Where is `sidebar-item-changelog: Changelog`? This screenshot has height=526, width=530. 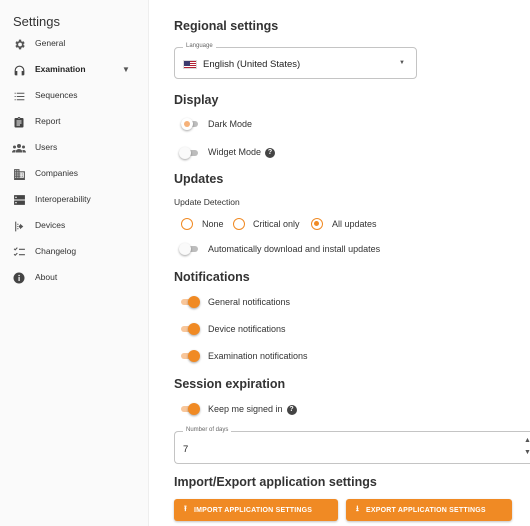 sidebar-item-changelog: Changelog is located at coordinates (74, 252).